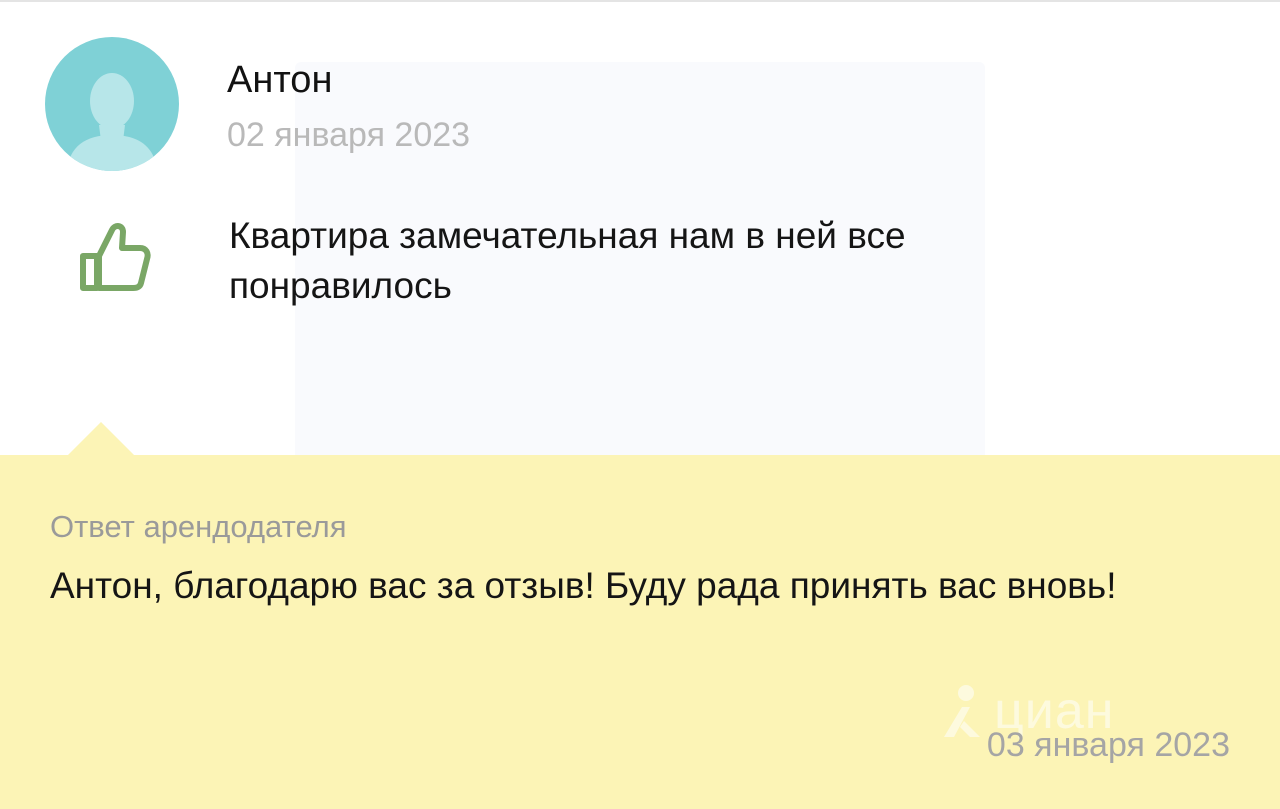 This screenshot has height=809, width=1280. What do you see at coordinates (101, 439) in the screenshot?
I see `reply-pointer` at bounding box center [101, 439].